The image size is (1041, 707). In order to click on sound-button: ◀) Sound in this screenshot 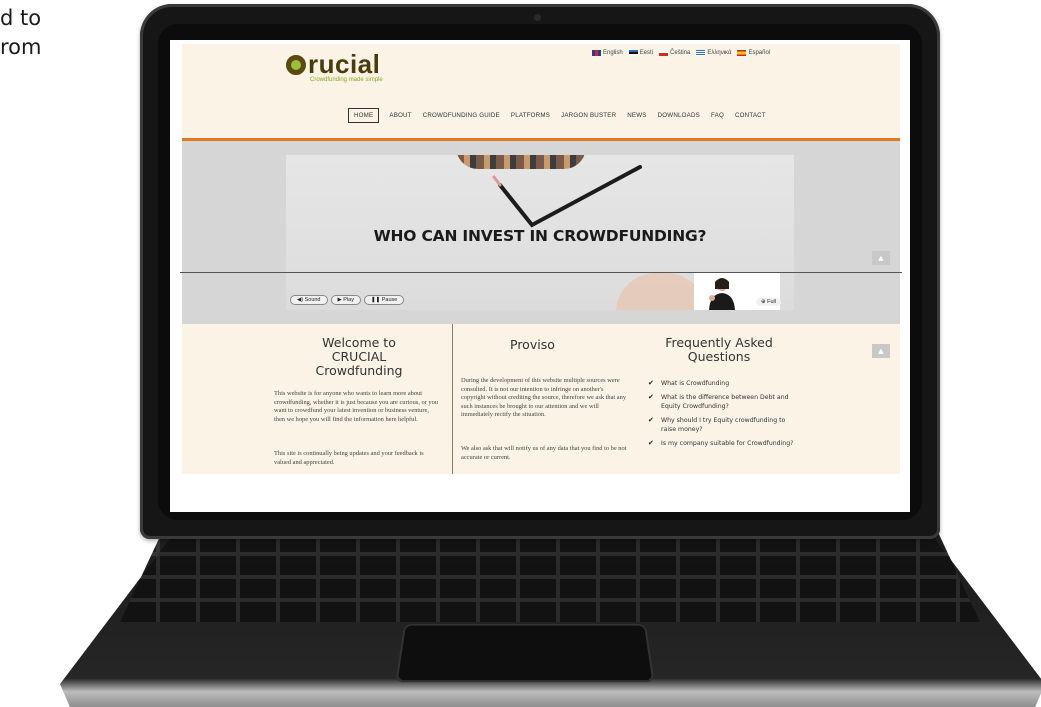, I will do `click(309, 300)`.